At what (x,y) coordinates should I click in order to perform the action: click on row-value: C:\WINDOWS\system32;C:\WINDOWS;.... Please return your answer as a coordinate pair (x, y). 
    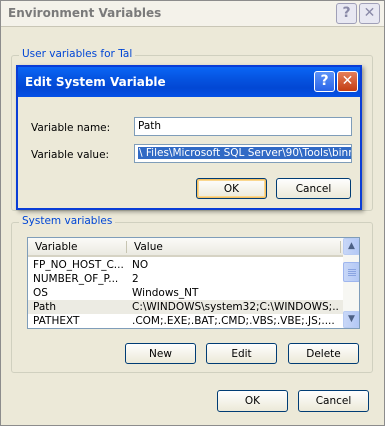
    Looking at the image, I should click on (236, 307).